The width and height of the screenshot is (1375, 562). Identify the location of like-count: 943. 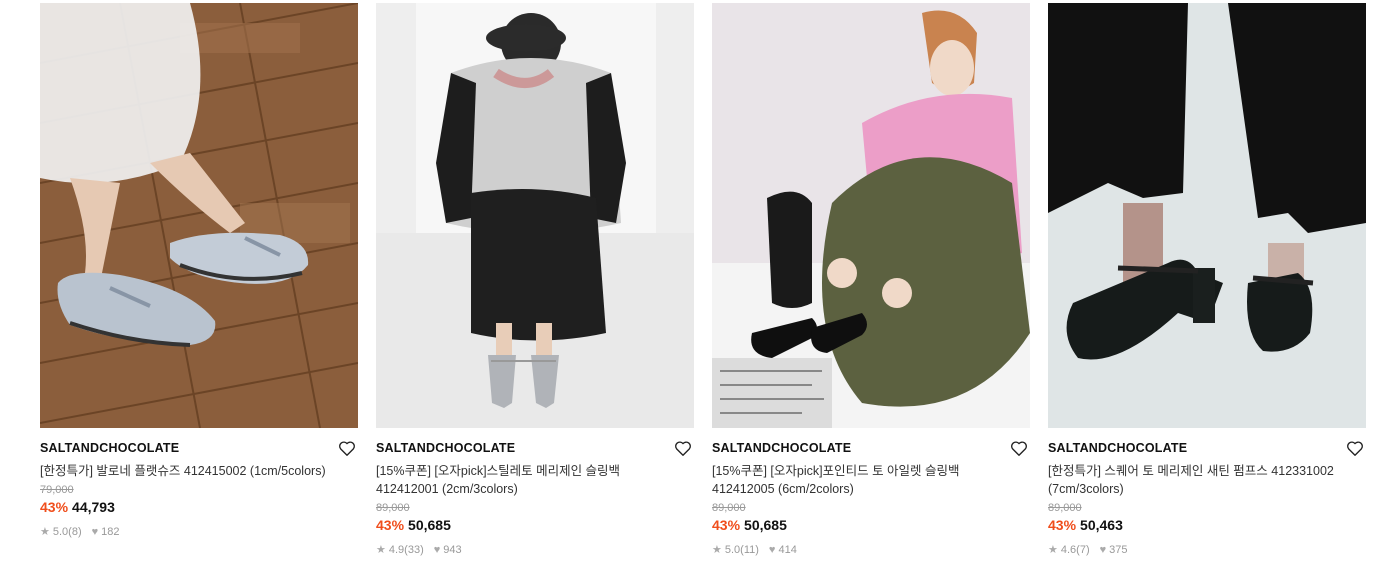
(452, 550).